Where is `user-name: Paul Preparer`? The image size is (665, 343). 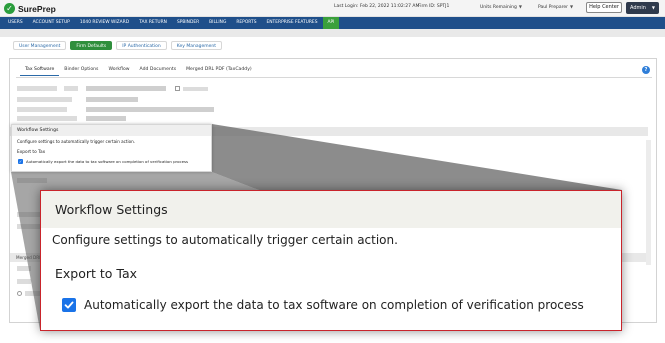 user-name: Paul Preparer is located at coordinates (553, 7).